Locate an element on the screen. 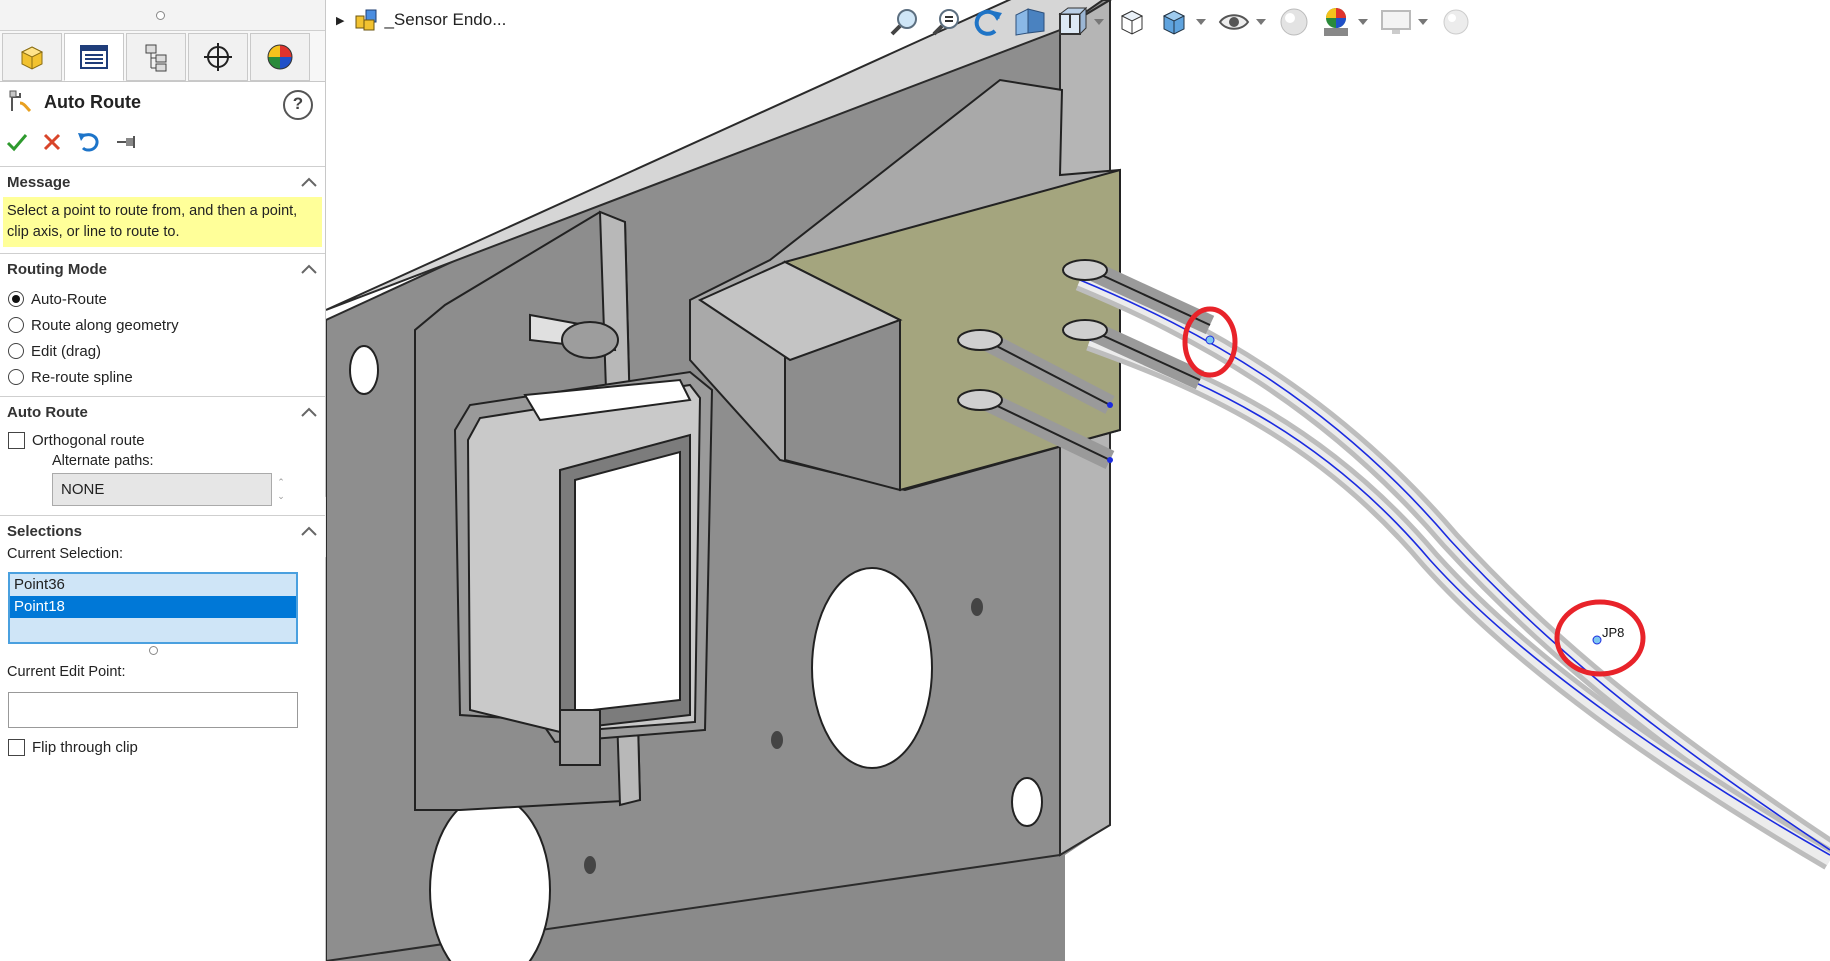 This screenshot has width=1830, height=961. tab-feature-manager is located at coordinates (32, 57).